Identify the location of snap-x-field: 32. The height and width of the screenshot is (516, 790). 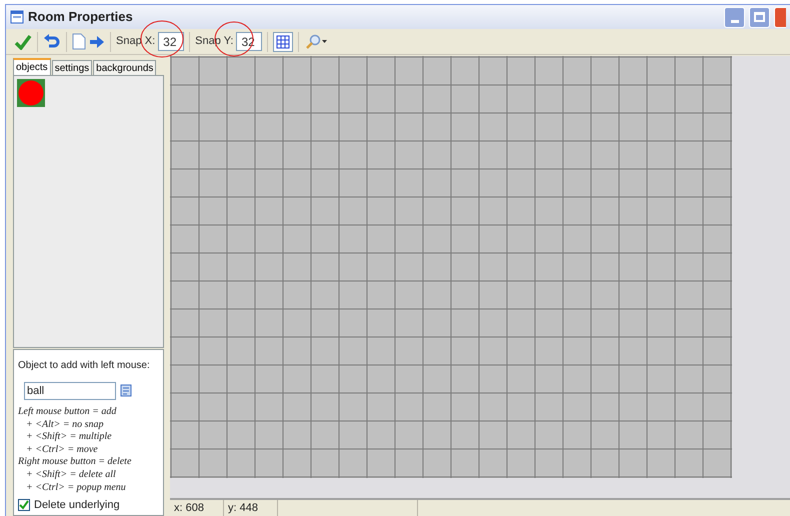
(171, 41).